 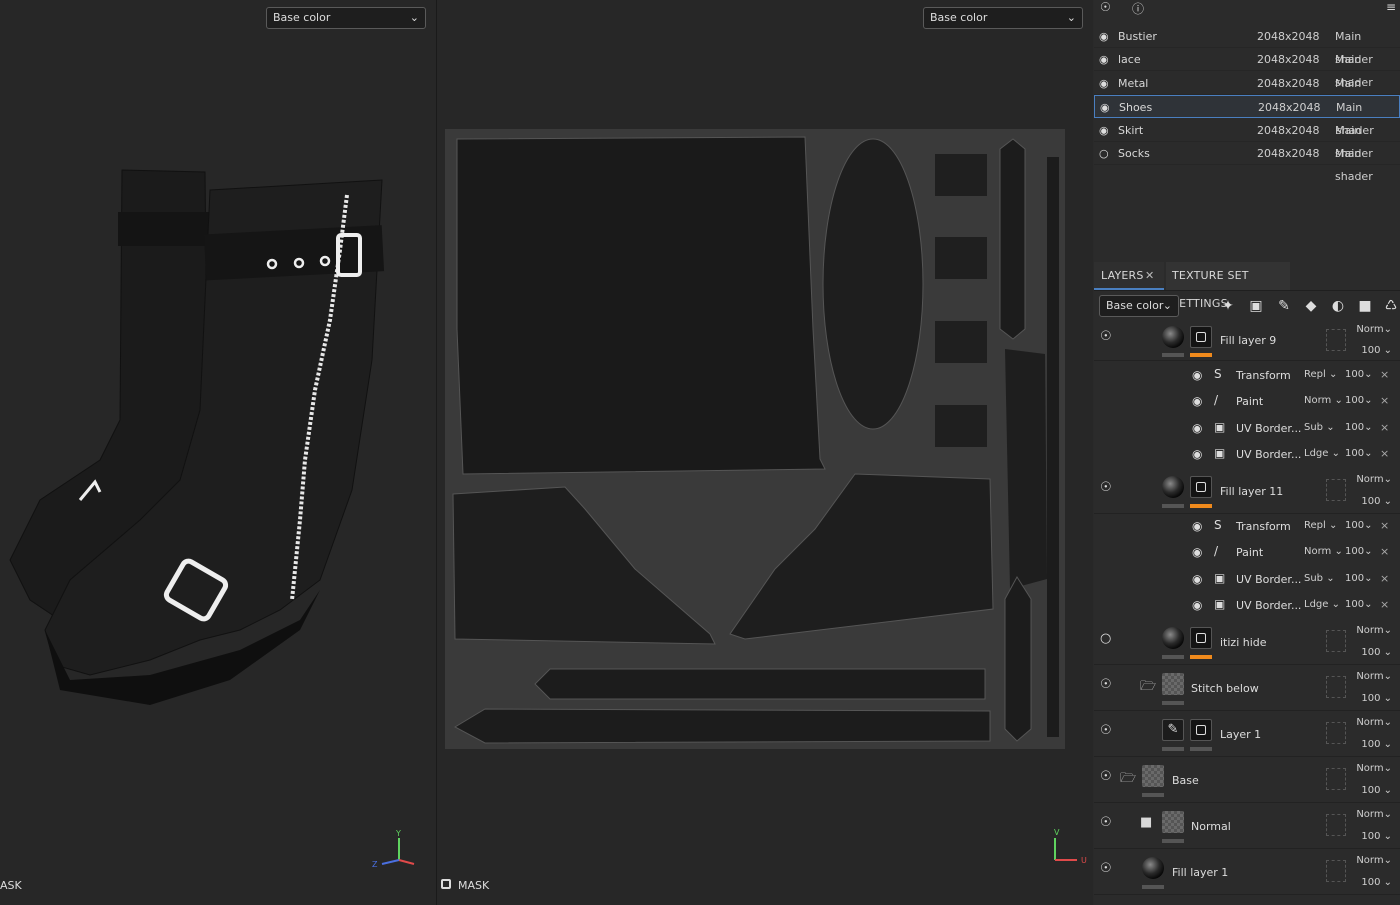 What do you see at coordinates (1367, 165) in the screenshot?
I see `texture-set-shader: Main shader` at bounding box center [1367, 165].